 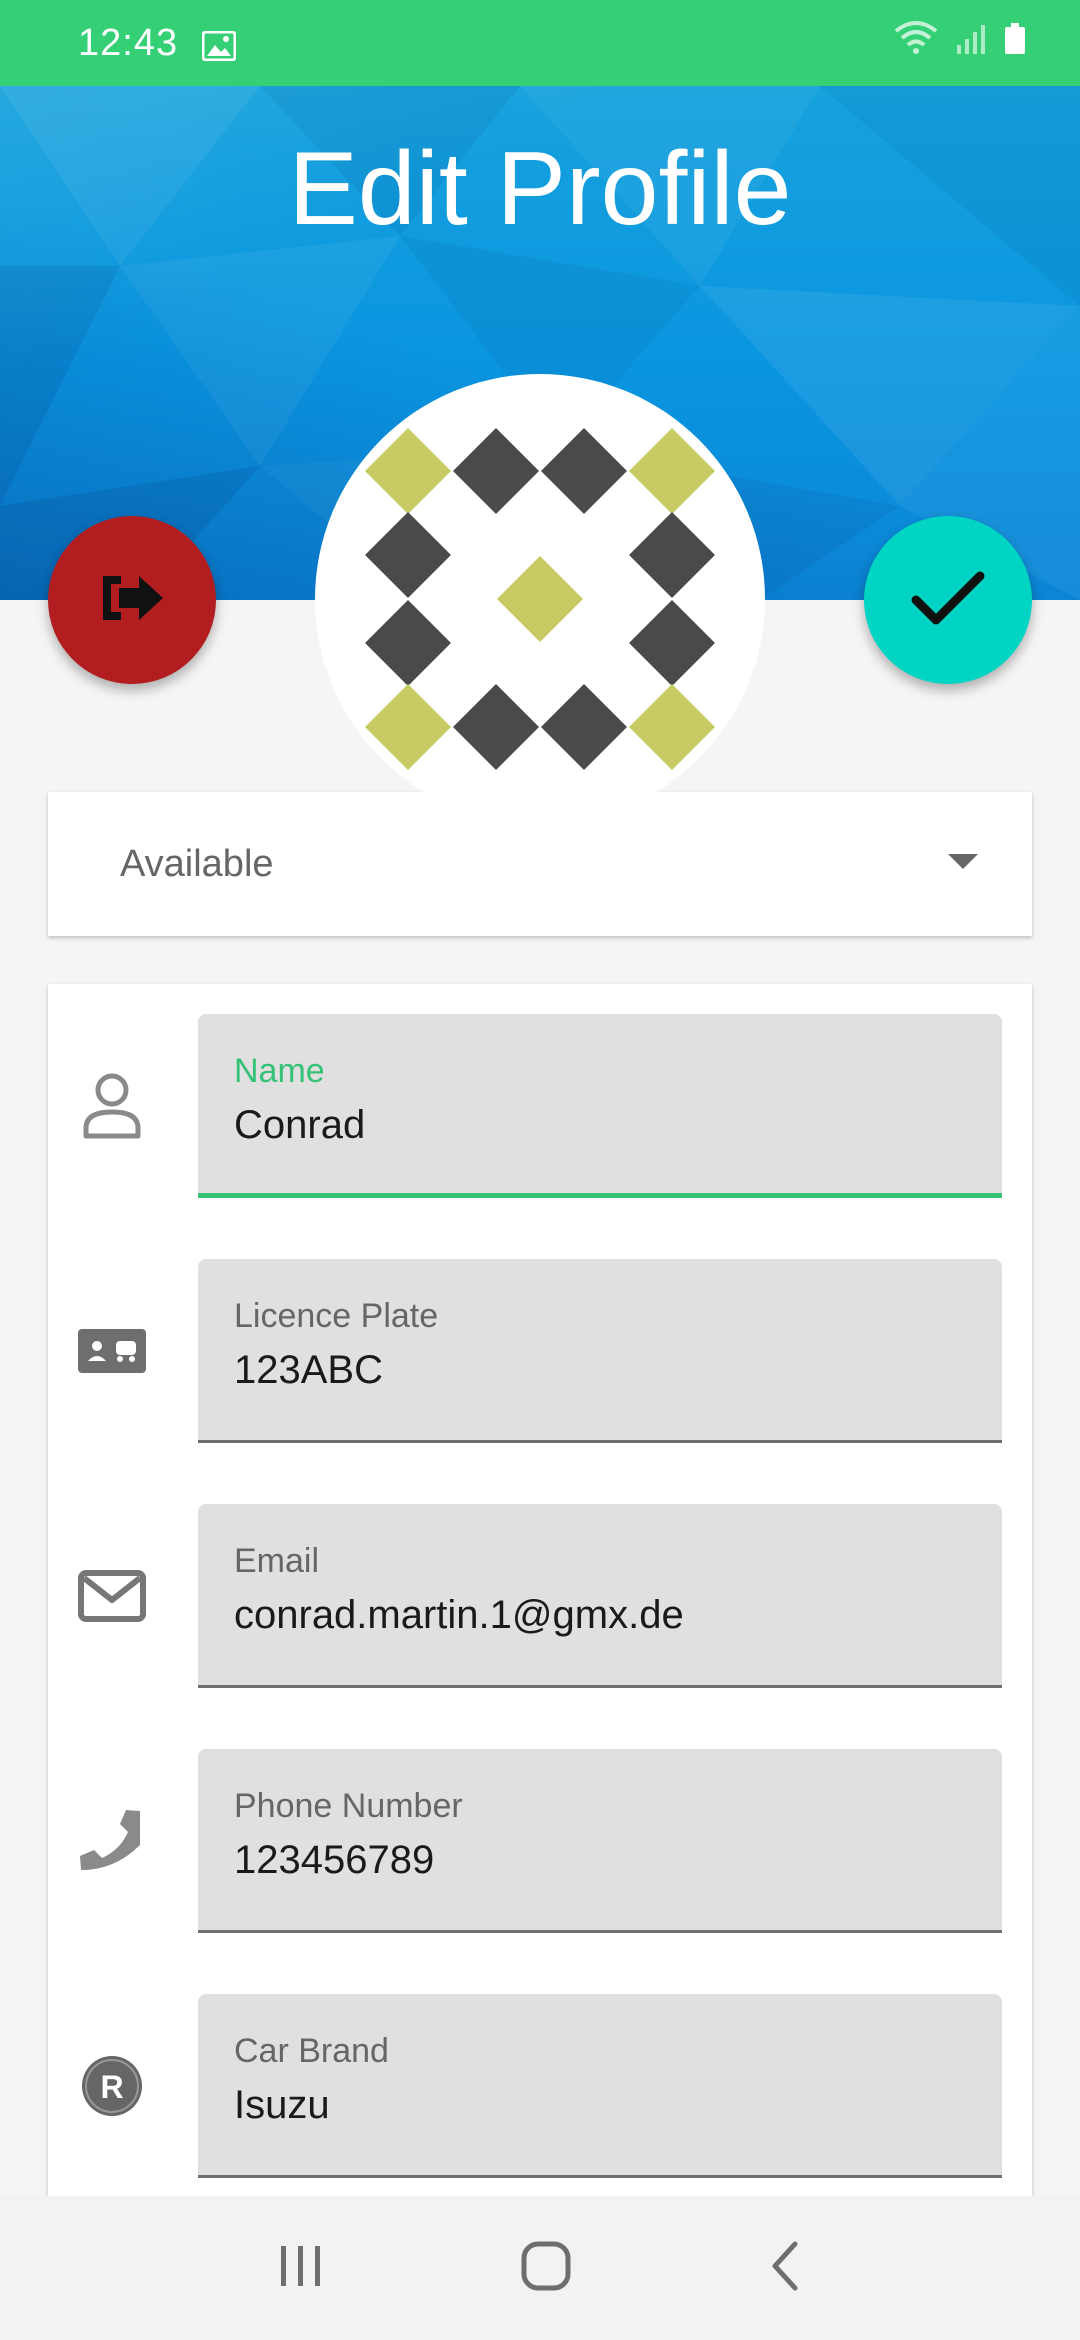 What do you see at coordinates (540, 189) in the screenshot?
I see `page-title: Edit Profile` at bounding box center [540, 189].